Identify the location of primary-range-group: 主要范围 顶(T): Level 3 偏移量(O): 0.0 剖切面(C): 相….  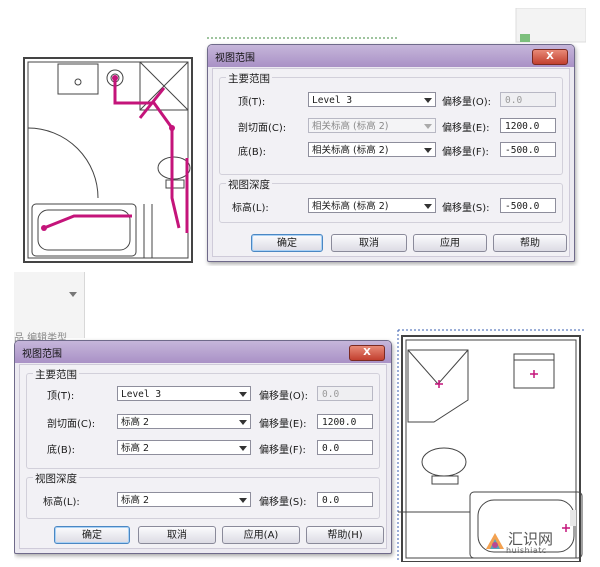
(391, 123).